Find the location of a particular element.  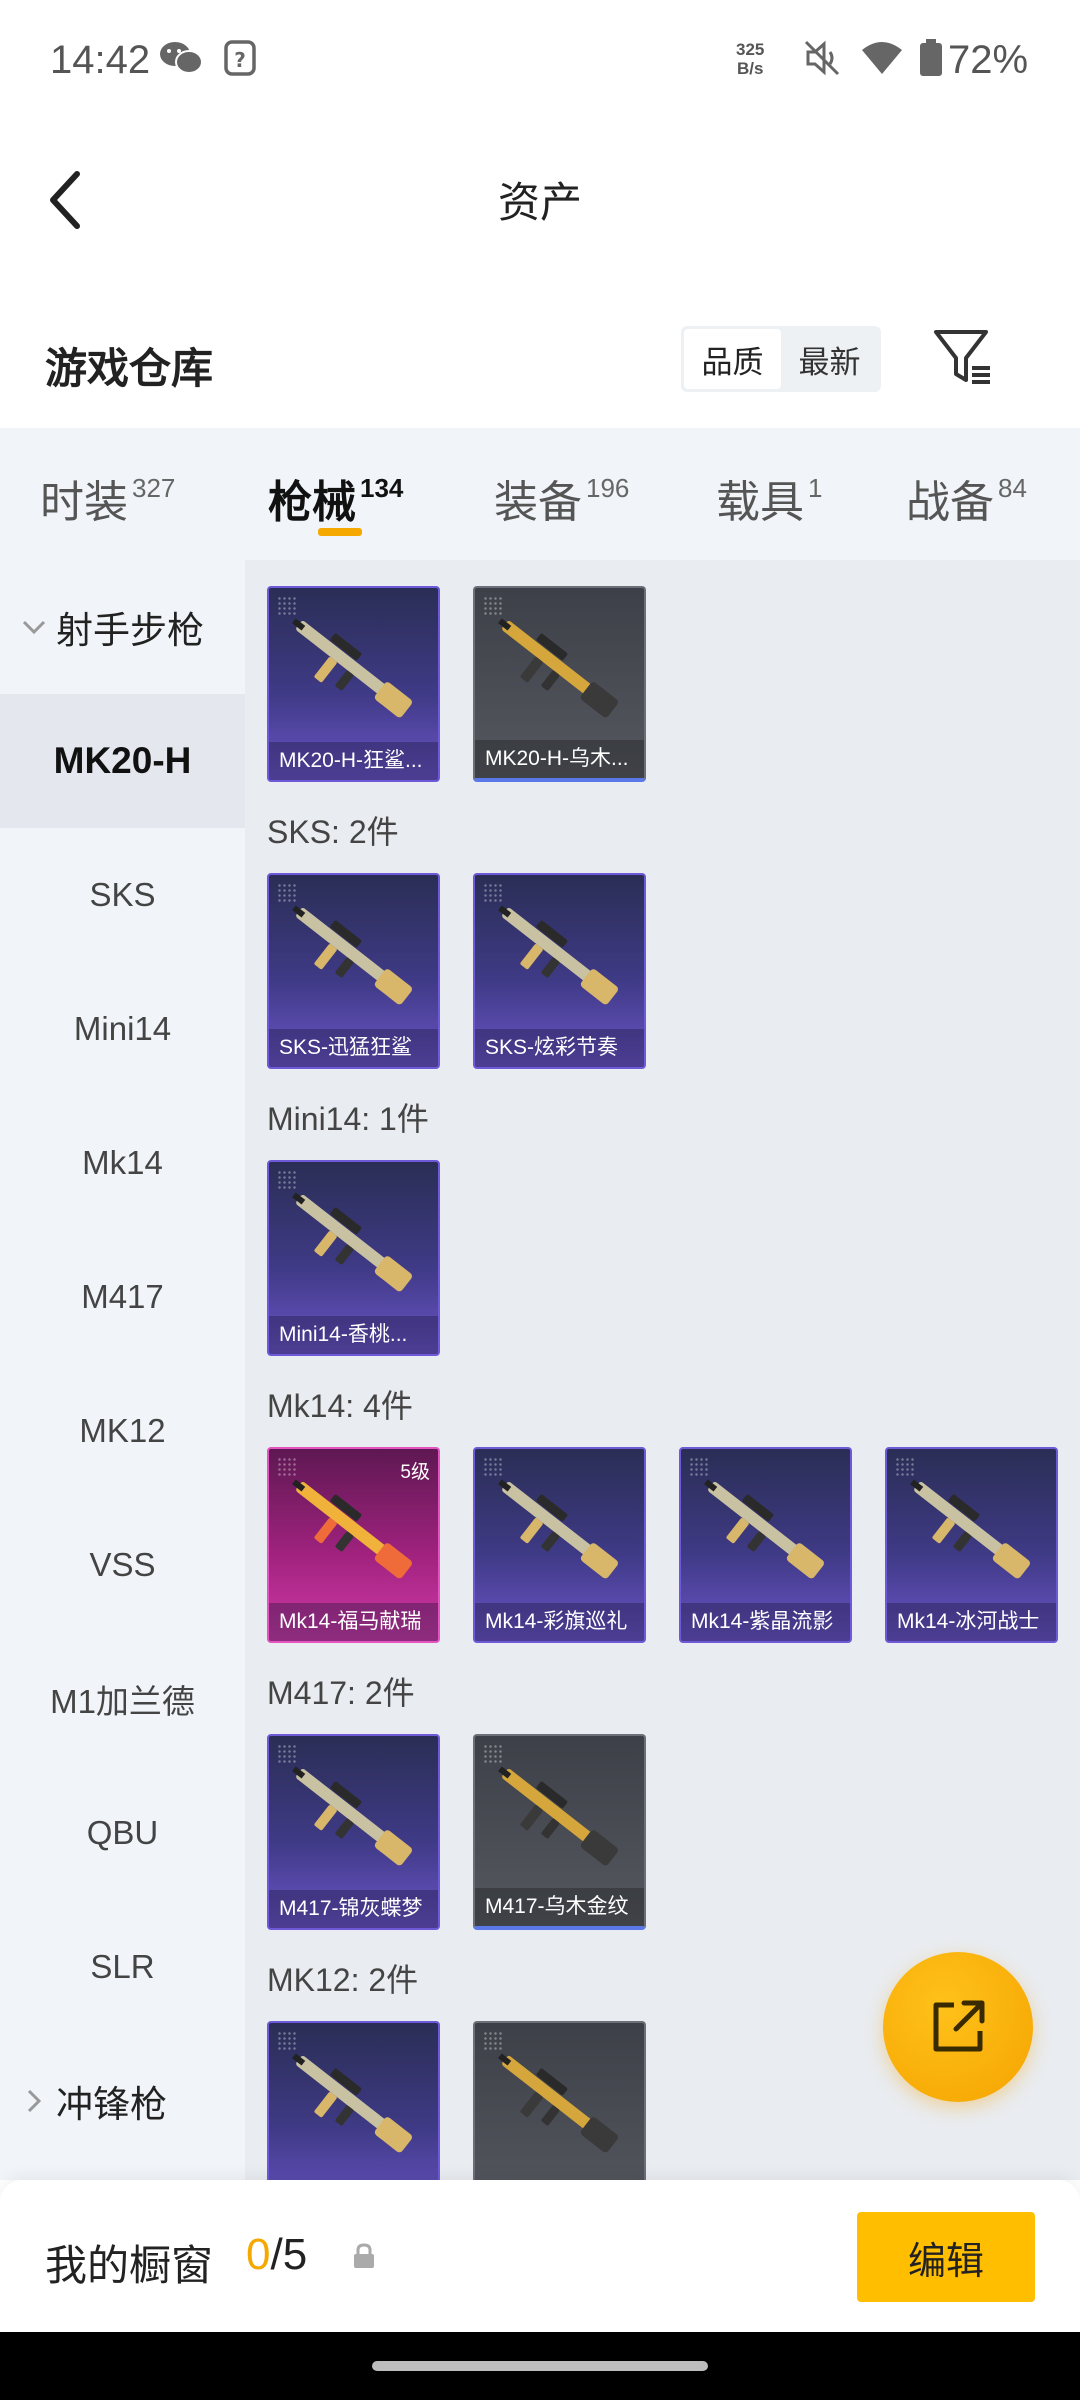

weapon-name: M417-乌木金纹 is located at coordinates (559, 1907).